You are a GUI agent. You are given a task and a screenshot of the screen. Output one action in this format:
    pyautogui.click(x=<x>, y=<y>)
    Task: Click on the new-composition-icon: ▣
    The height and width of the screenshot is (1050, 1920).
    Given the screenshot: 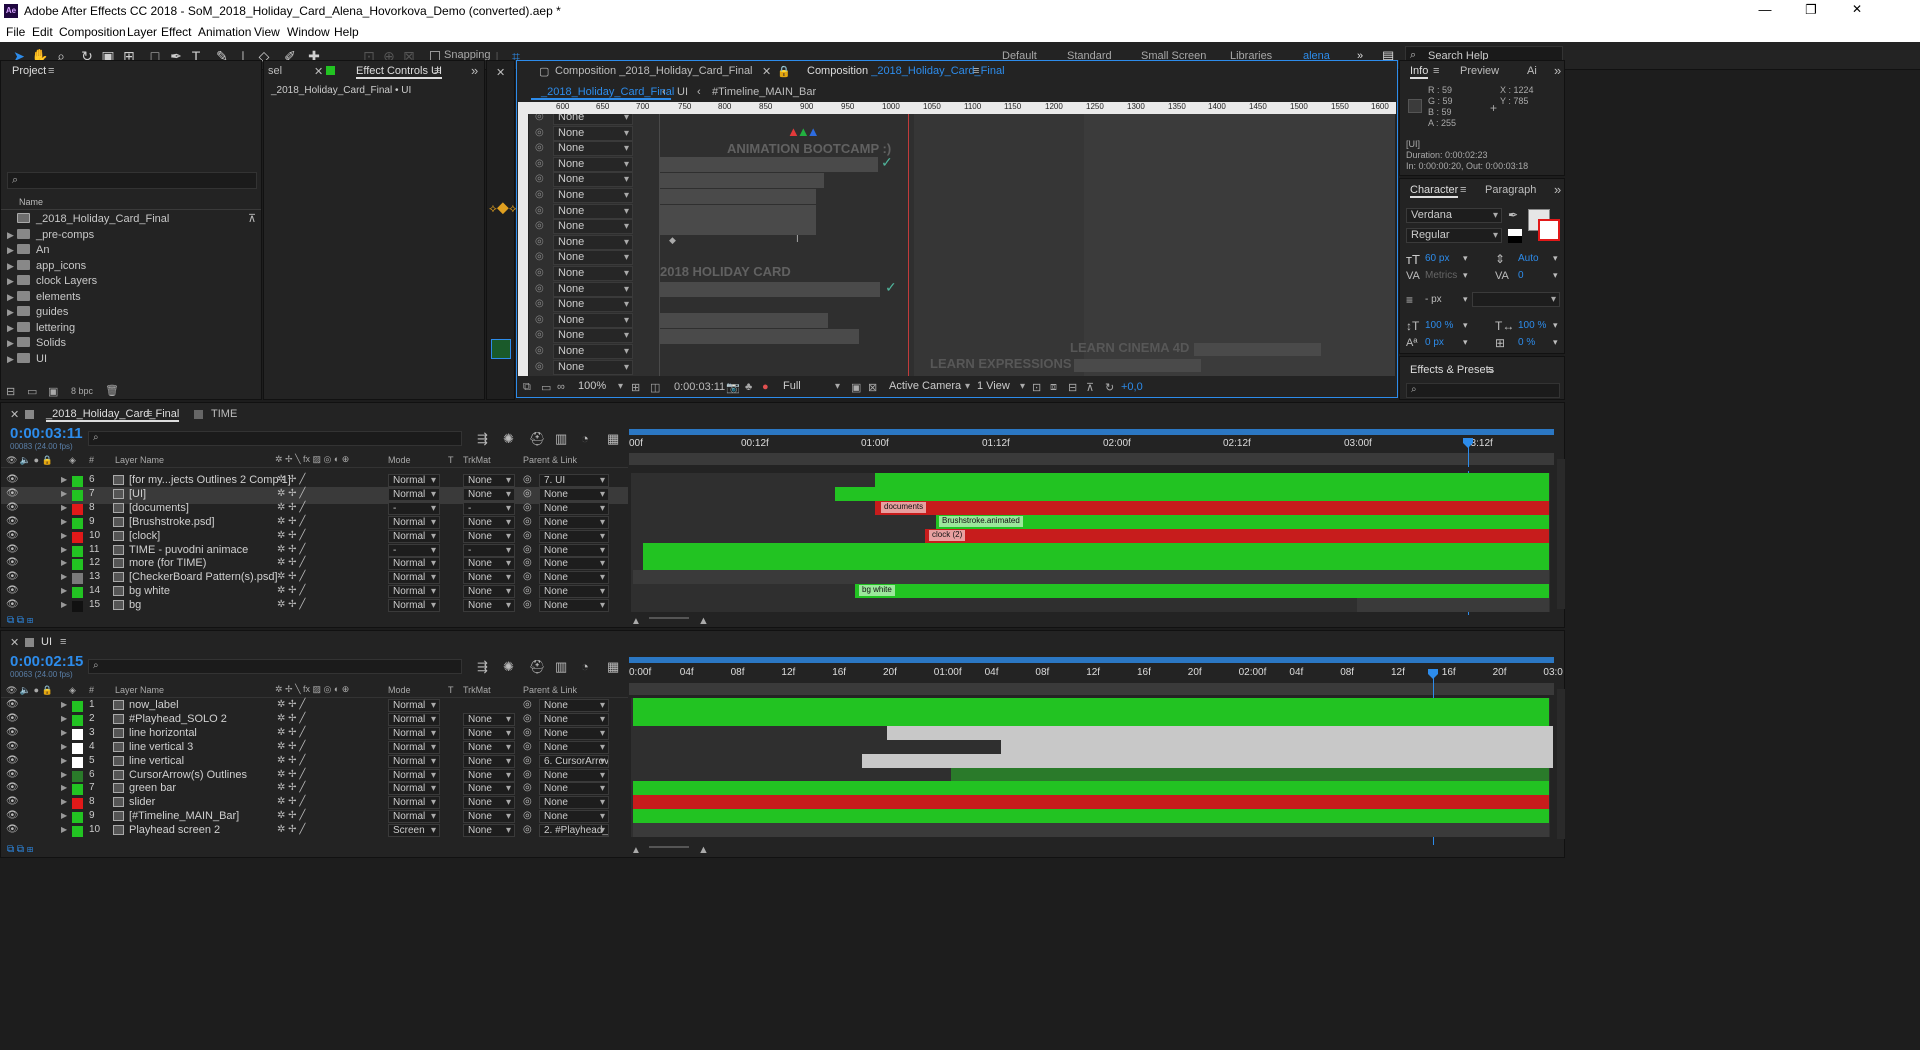 What is the action you would take?
    pyautogui.click(x=53, y=391)
    